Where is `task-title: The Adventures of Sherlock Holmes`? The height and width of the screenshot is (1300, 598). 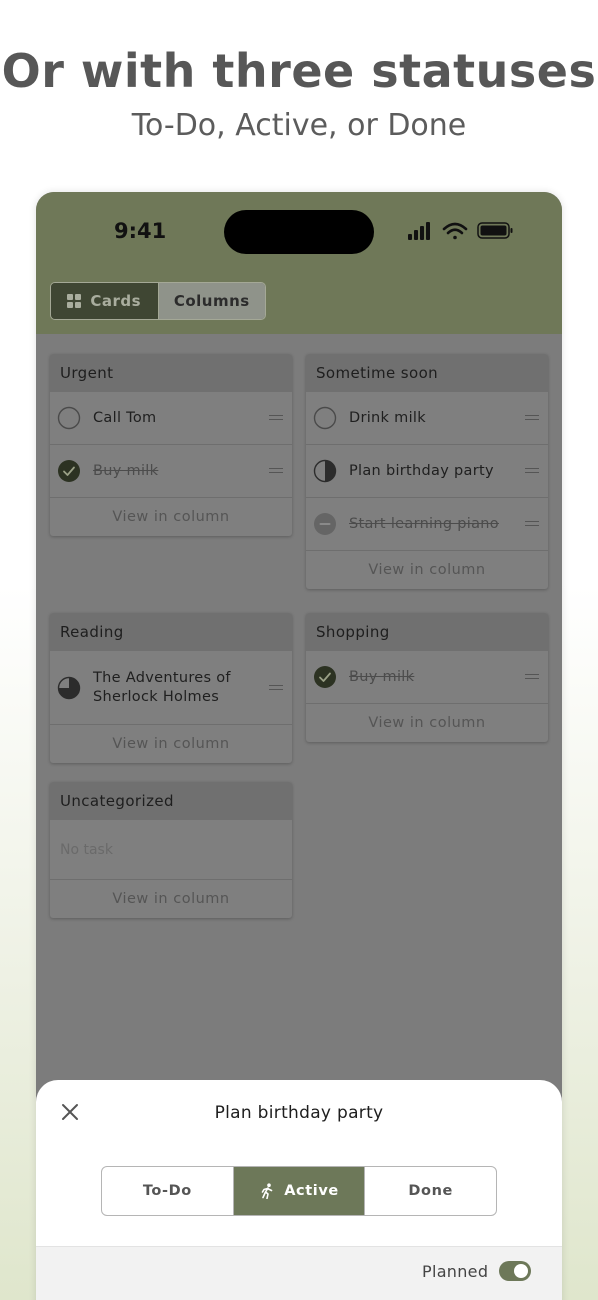 task-title: The Adventures of Sherlock Holmes is located at coordinates (162, 688).